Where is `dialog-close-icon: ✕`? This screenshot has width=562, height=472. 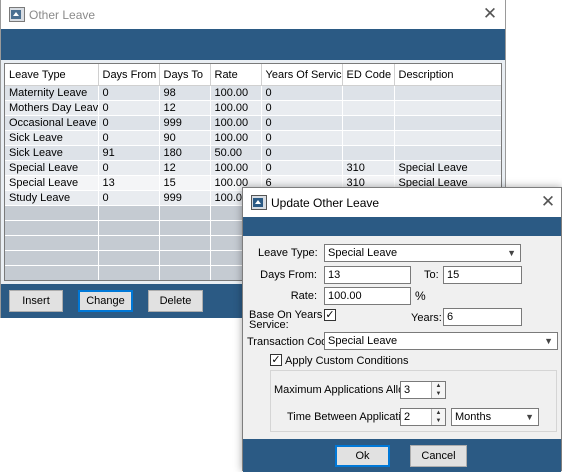 dialog-close-icon: ✕ is located at coordinates (548, 202).